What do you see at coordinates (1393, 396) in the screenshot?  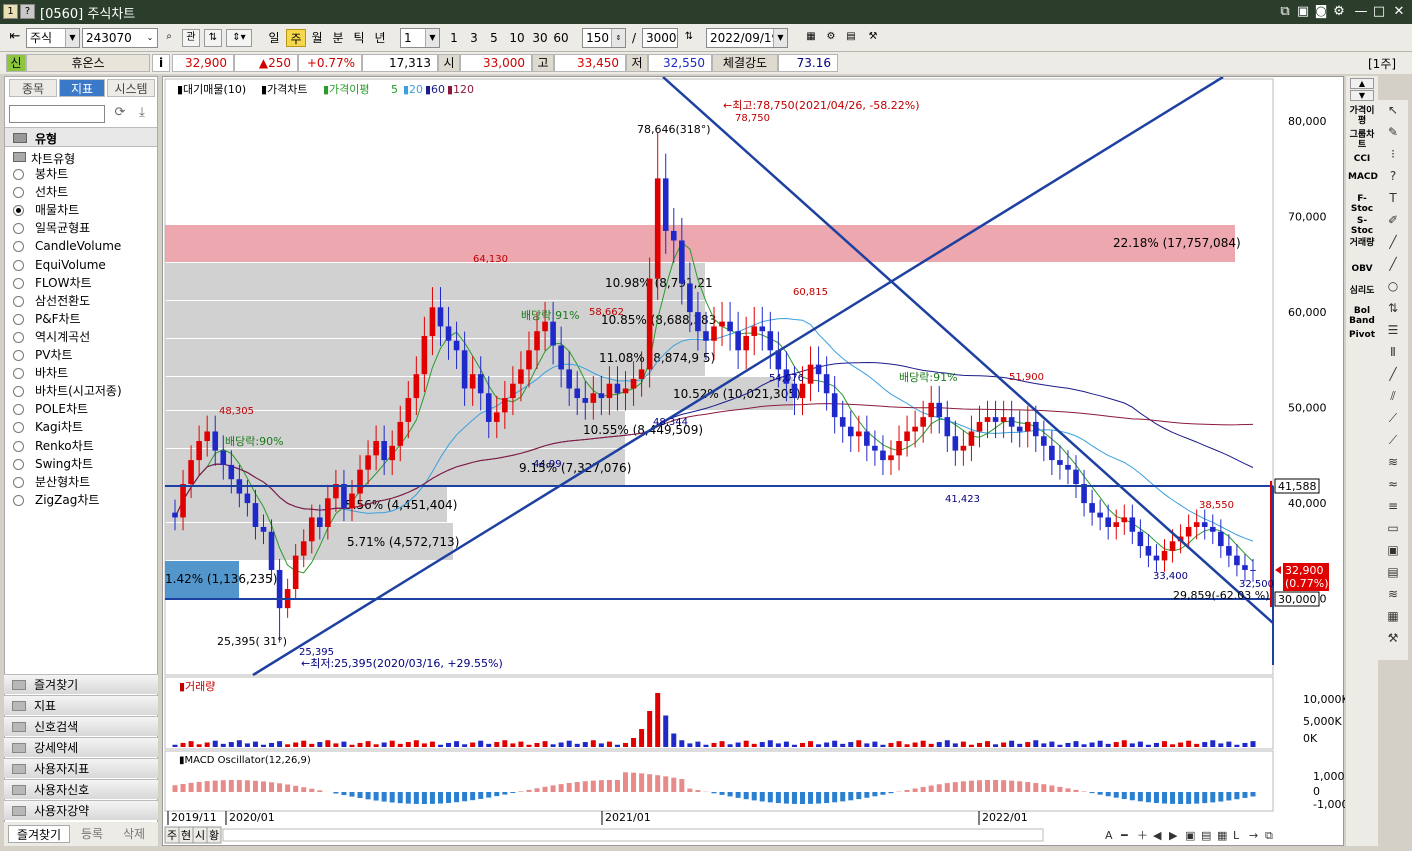 I see `channel-icon: ⫽` at bounding box center [1393, 396].